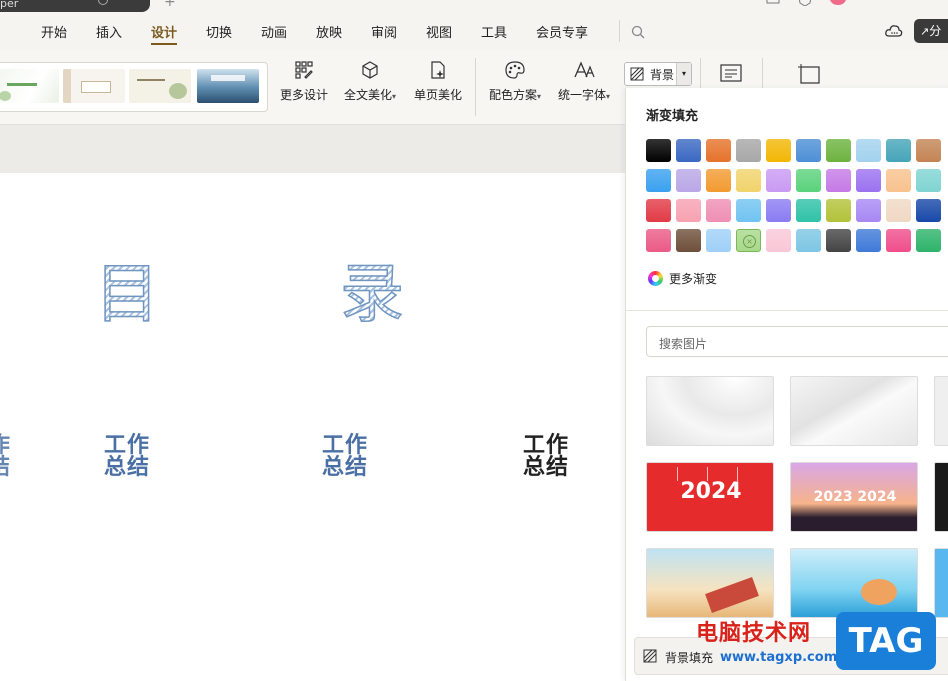 The width and height of the screenshot is (948, 681). I want to click on gradient-swatch: ×, so click(748, 240).